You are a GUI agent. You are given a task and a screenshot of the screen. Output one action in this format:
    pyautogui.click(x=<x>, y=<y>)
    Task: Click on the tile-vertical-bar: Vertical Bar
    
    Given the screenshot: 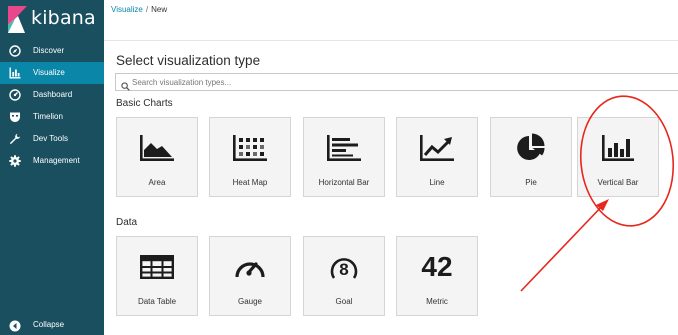 What is the action you would take?
    pyautogui.click(x=618, y=157)
    